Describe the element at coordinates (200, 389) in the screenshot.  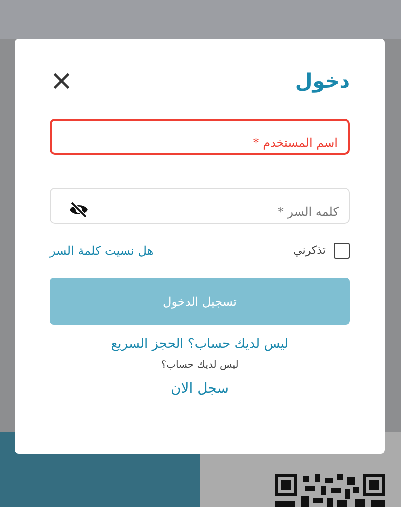
I see `register-link: سجل الان` at that location.